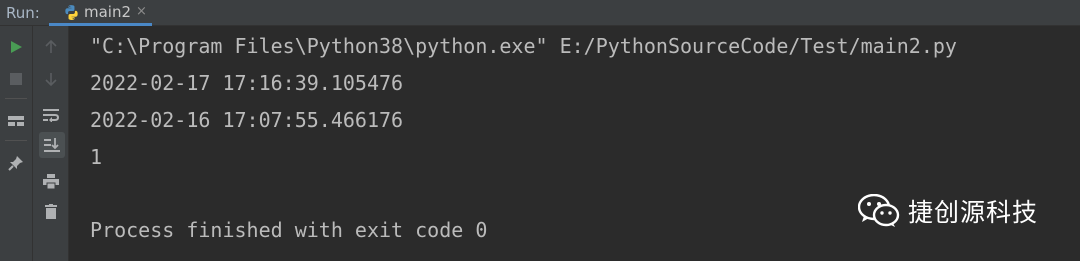 The width and height of the screenshot is (1080, 261). I want to click on layout-button, so click(16, 121).